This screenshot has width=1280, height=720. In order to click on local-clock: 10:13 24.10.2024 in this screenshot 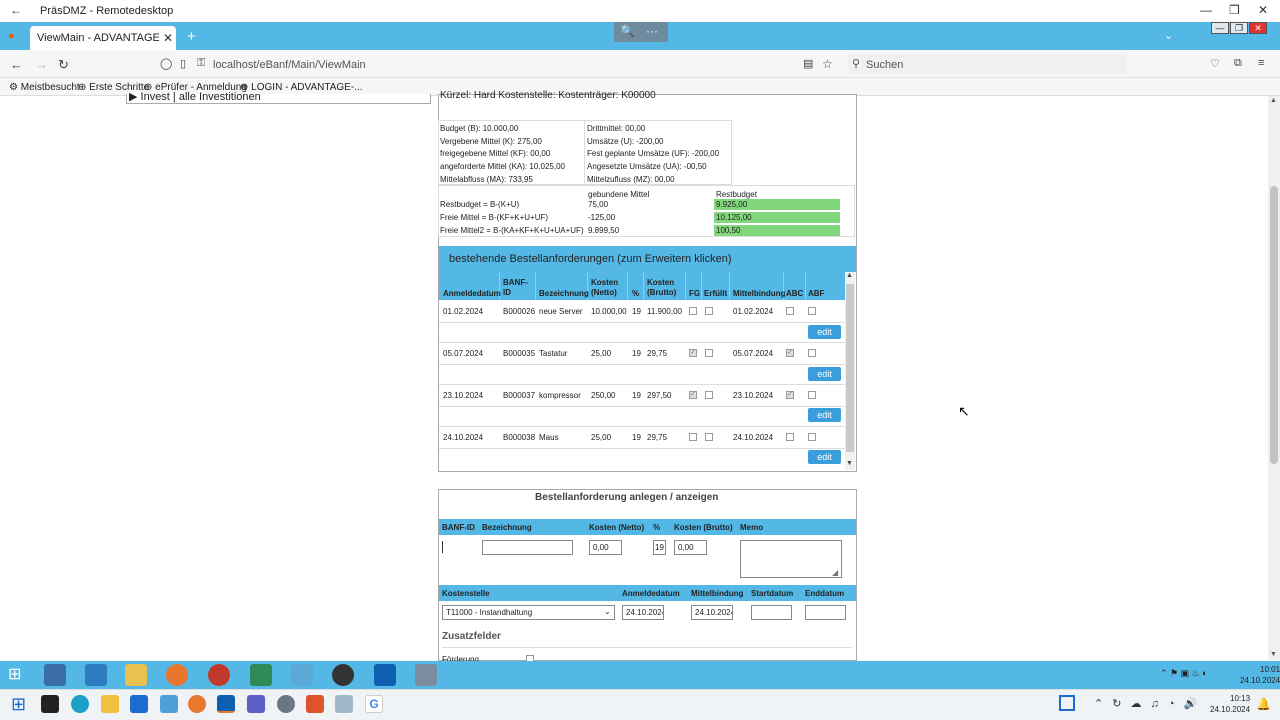, I will do `click(1230, 704)`.